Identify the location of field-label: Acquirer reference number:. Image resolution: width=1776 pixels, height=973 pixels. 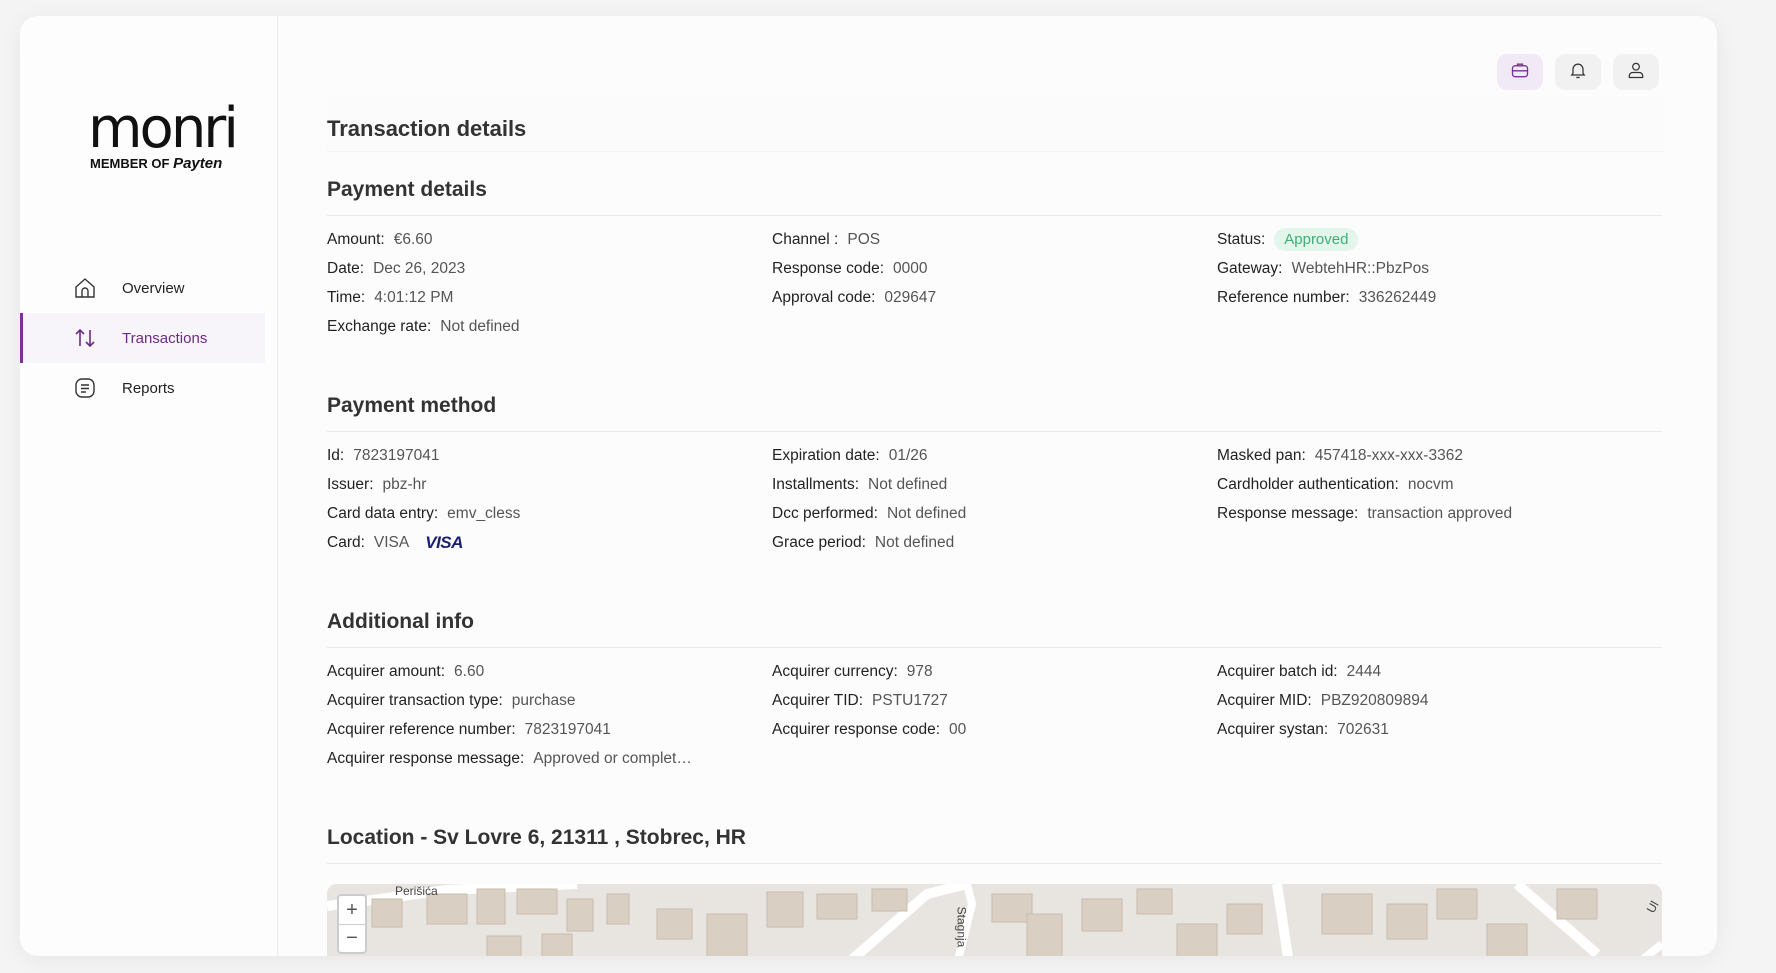
(421, 729).